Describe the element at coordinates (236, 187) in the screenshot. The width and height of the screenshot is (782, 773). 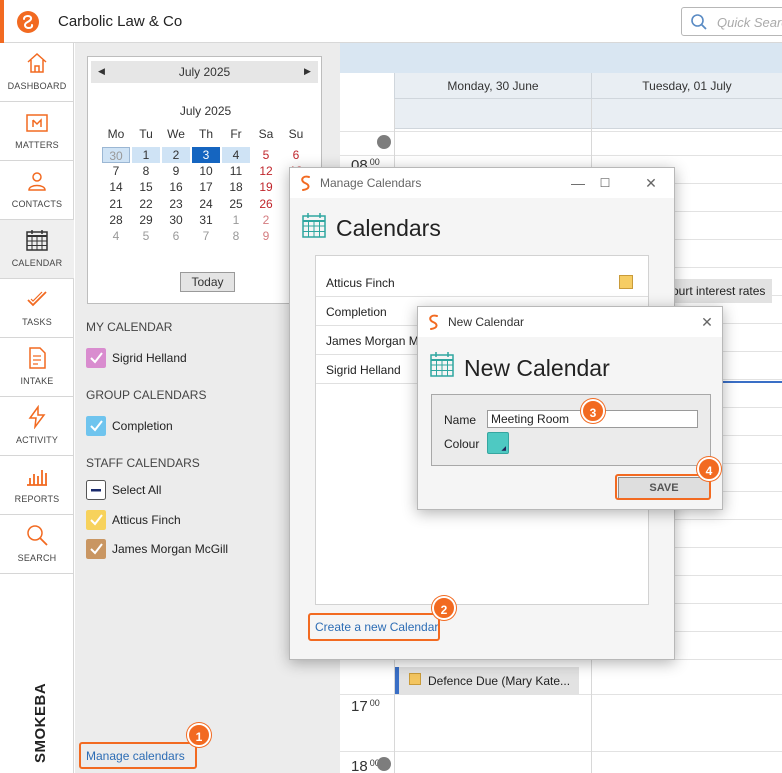
I see `calendar-day: 18` at that location.